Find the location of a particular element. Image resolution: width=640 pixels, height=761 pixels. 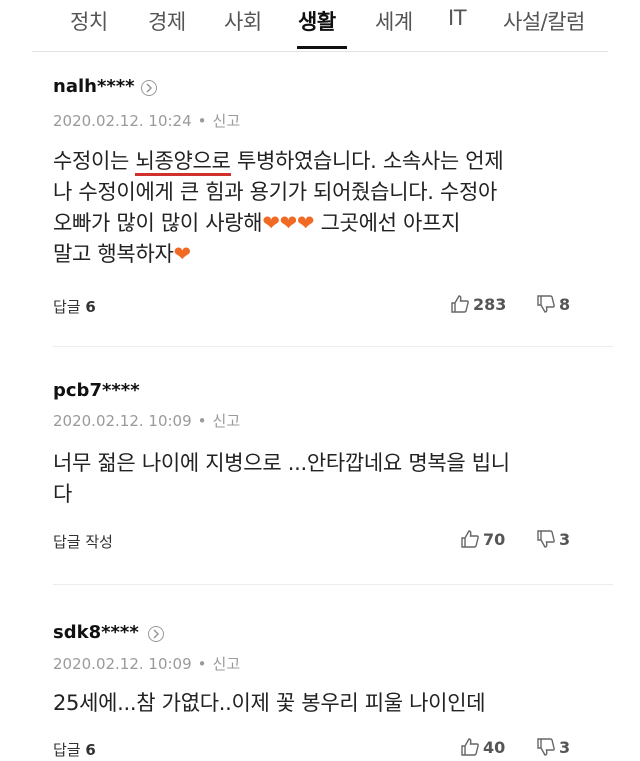

heart-emoji: ❤ is located at coordinates (182, 254).